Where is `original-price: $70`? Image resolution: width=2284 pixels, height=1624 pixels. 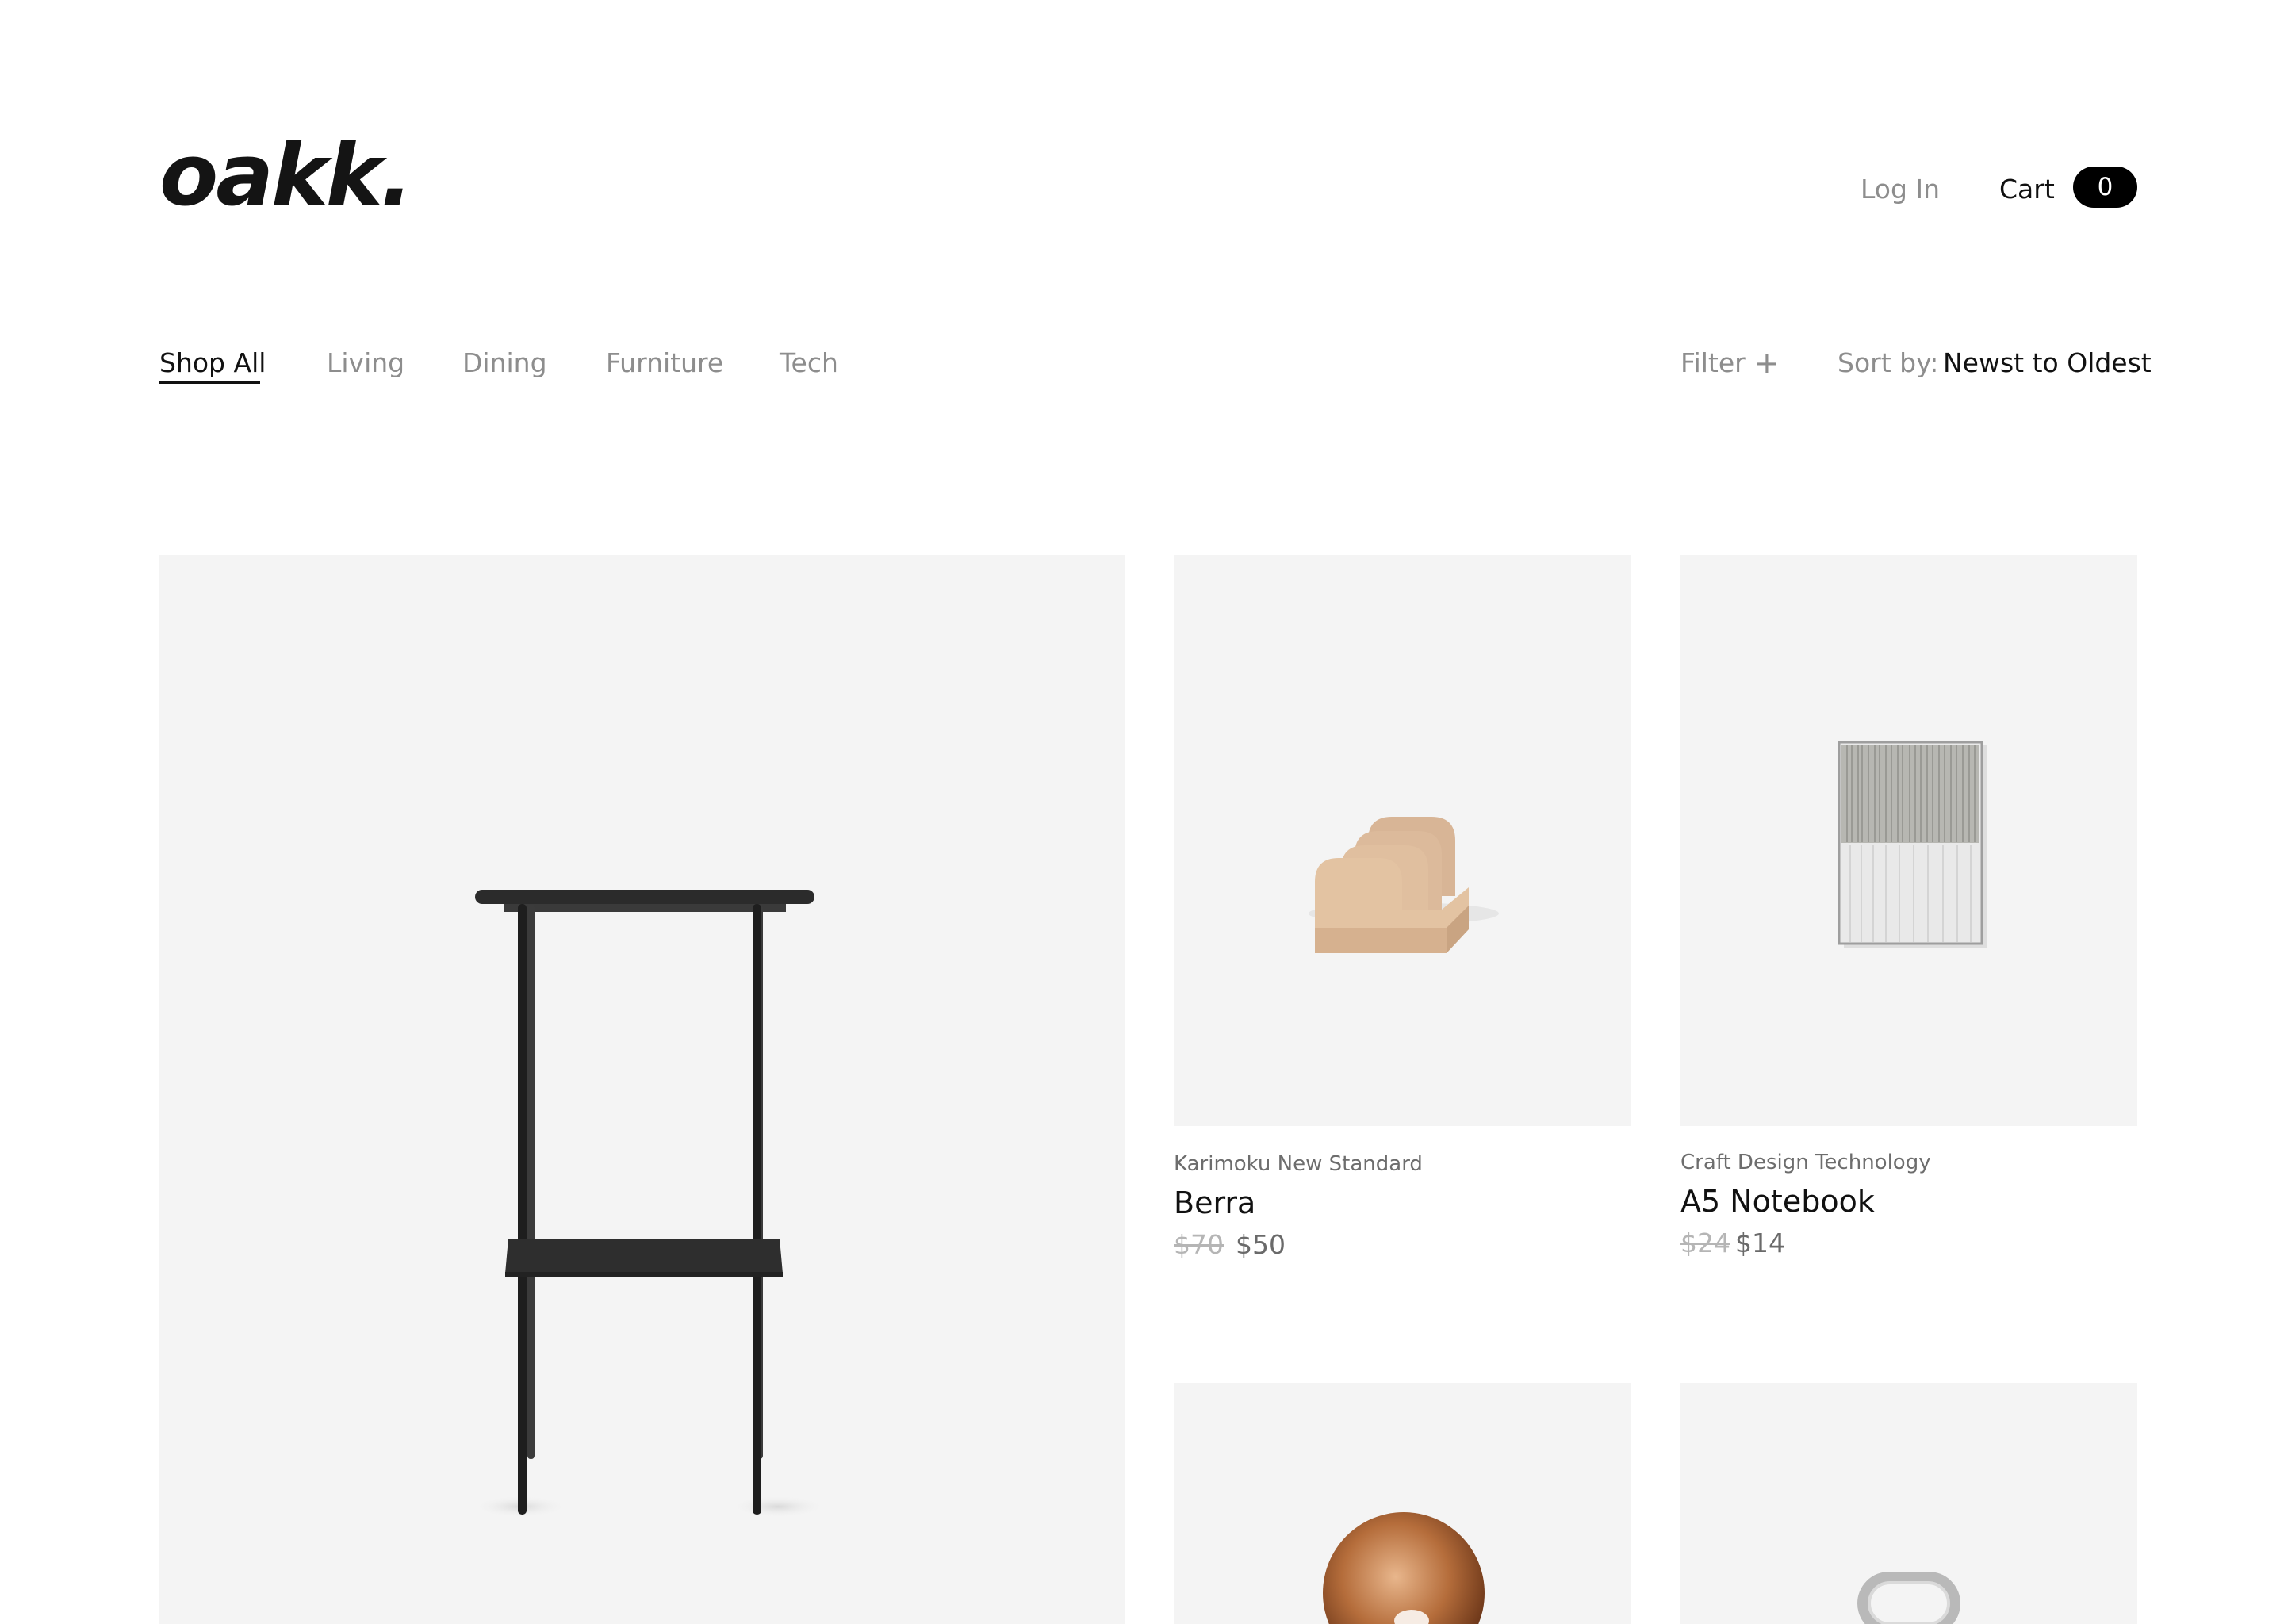 original-price: $70 is located at coordinates (1199, 1244).